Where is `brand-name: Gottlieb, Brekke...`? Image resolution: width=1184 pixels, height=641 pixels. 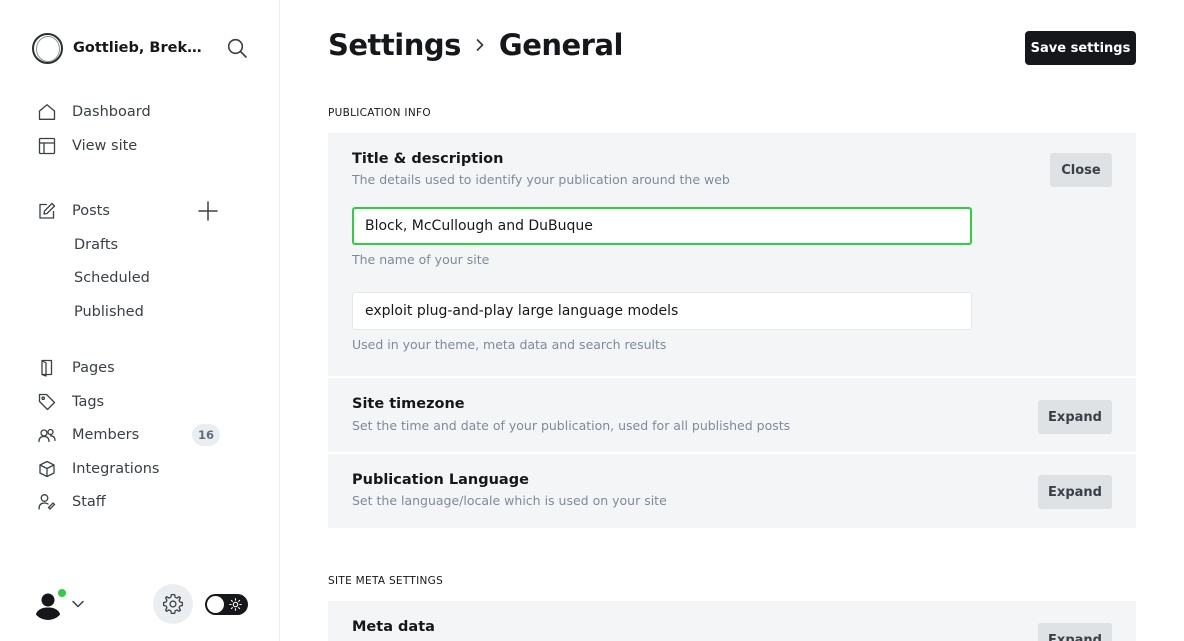
brand-name: Gottlieb, Brekke... is located at coordinates (141, 48).